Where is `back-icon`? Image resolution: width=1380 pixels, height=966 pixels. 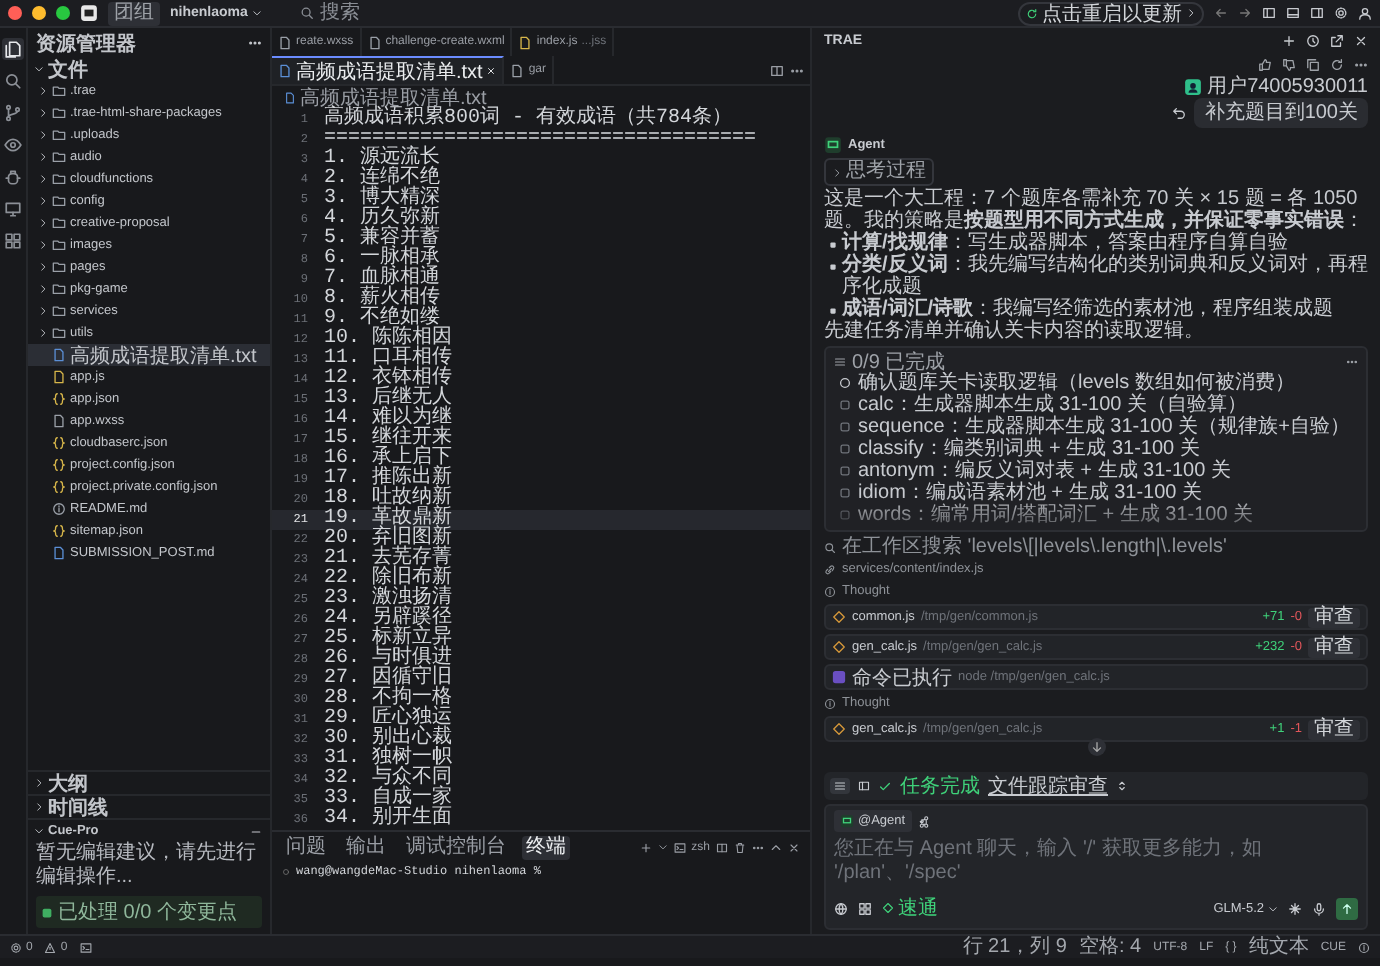 back-icon is located at coordinates (1221, 13).